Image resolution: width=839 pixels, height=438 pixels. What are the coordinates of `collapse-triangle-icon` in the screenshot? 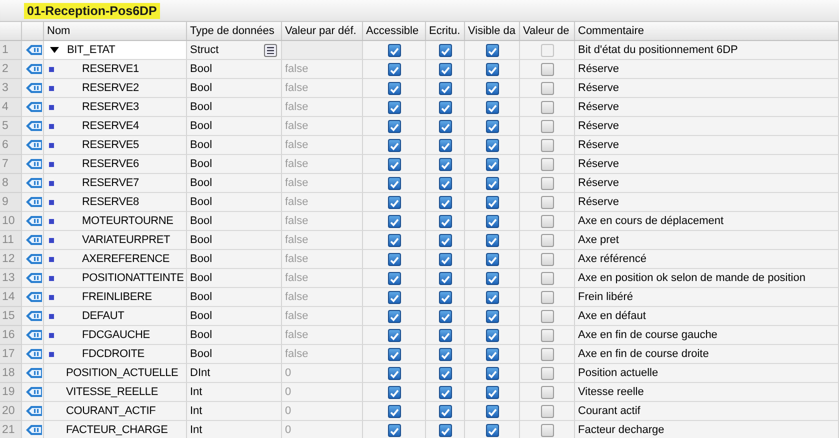 It's located at (54, 50).